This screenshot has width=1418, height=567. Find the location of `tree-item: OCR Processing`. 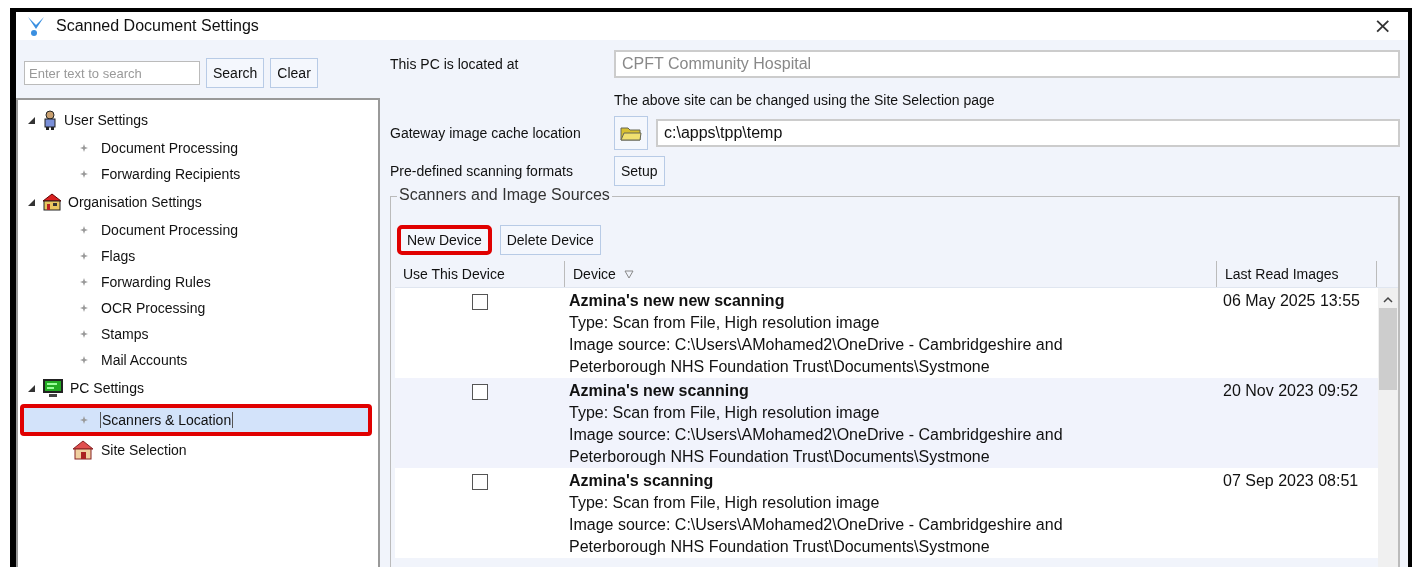

tree-item: OCR Processing is located at coordinates (196, 308).